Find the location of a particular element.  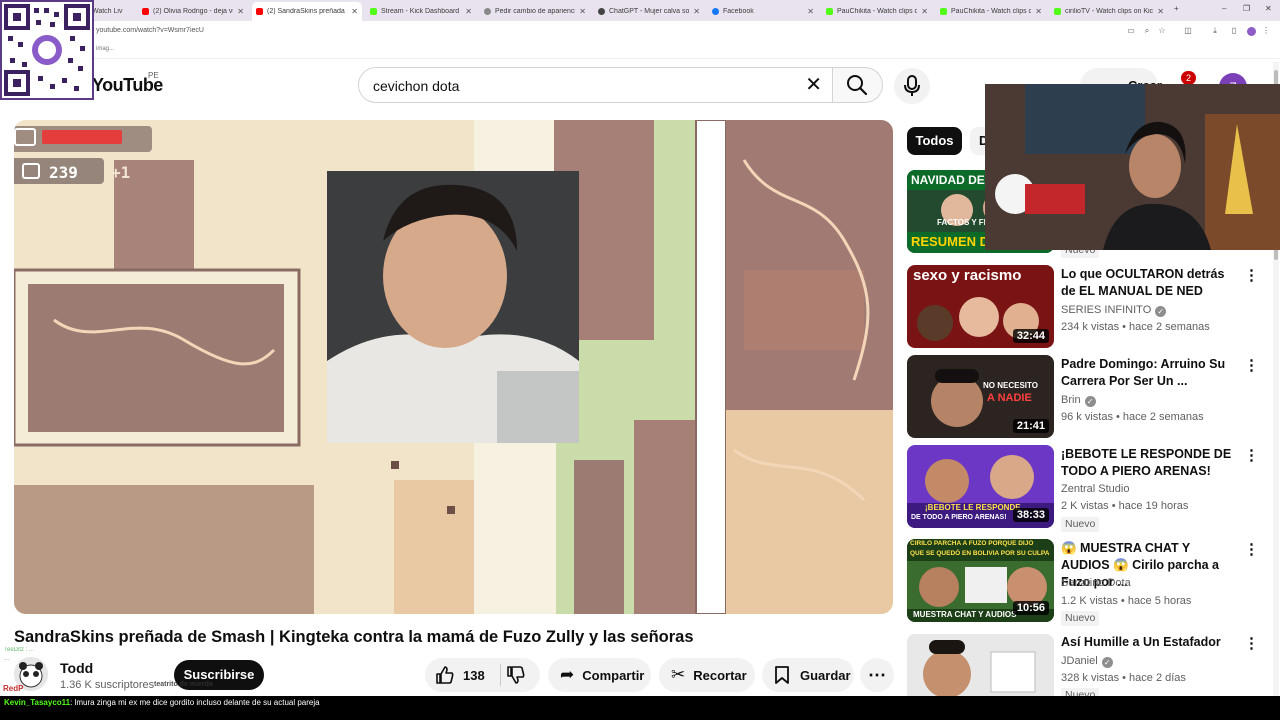

dislike-button is located at coordinates (518, 675).